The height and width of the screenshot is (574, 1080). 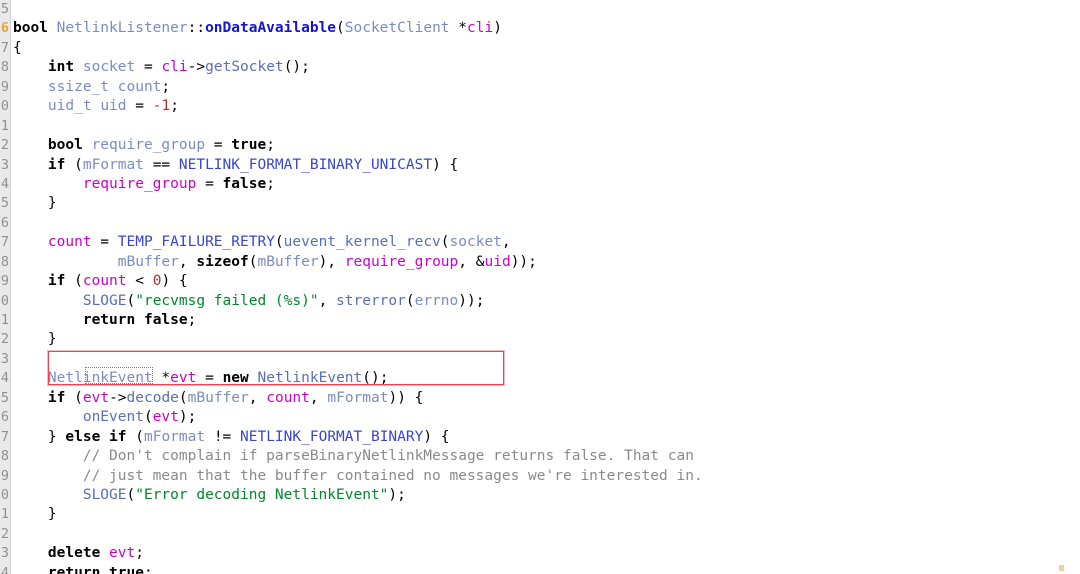 What do you see at coordinates (262, 494) in the screenshot?
I see `code-token-str: "Error decoding NetlinkEvent"` at bounding box center [262, 494].